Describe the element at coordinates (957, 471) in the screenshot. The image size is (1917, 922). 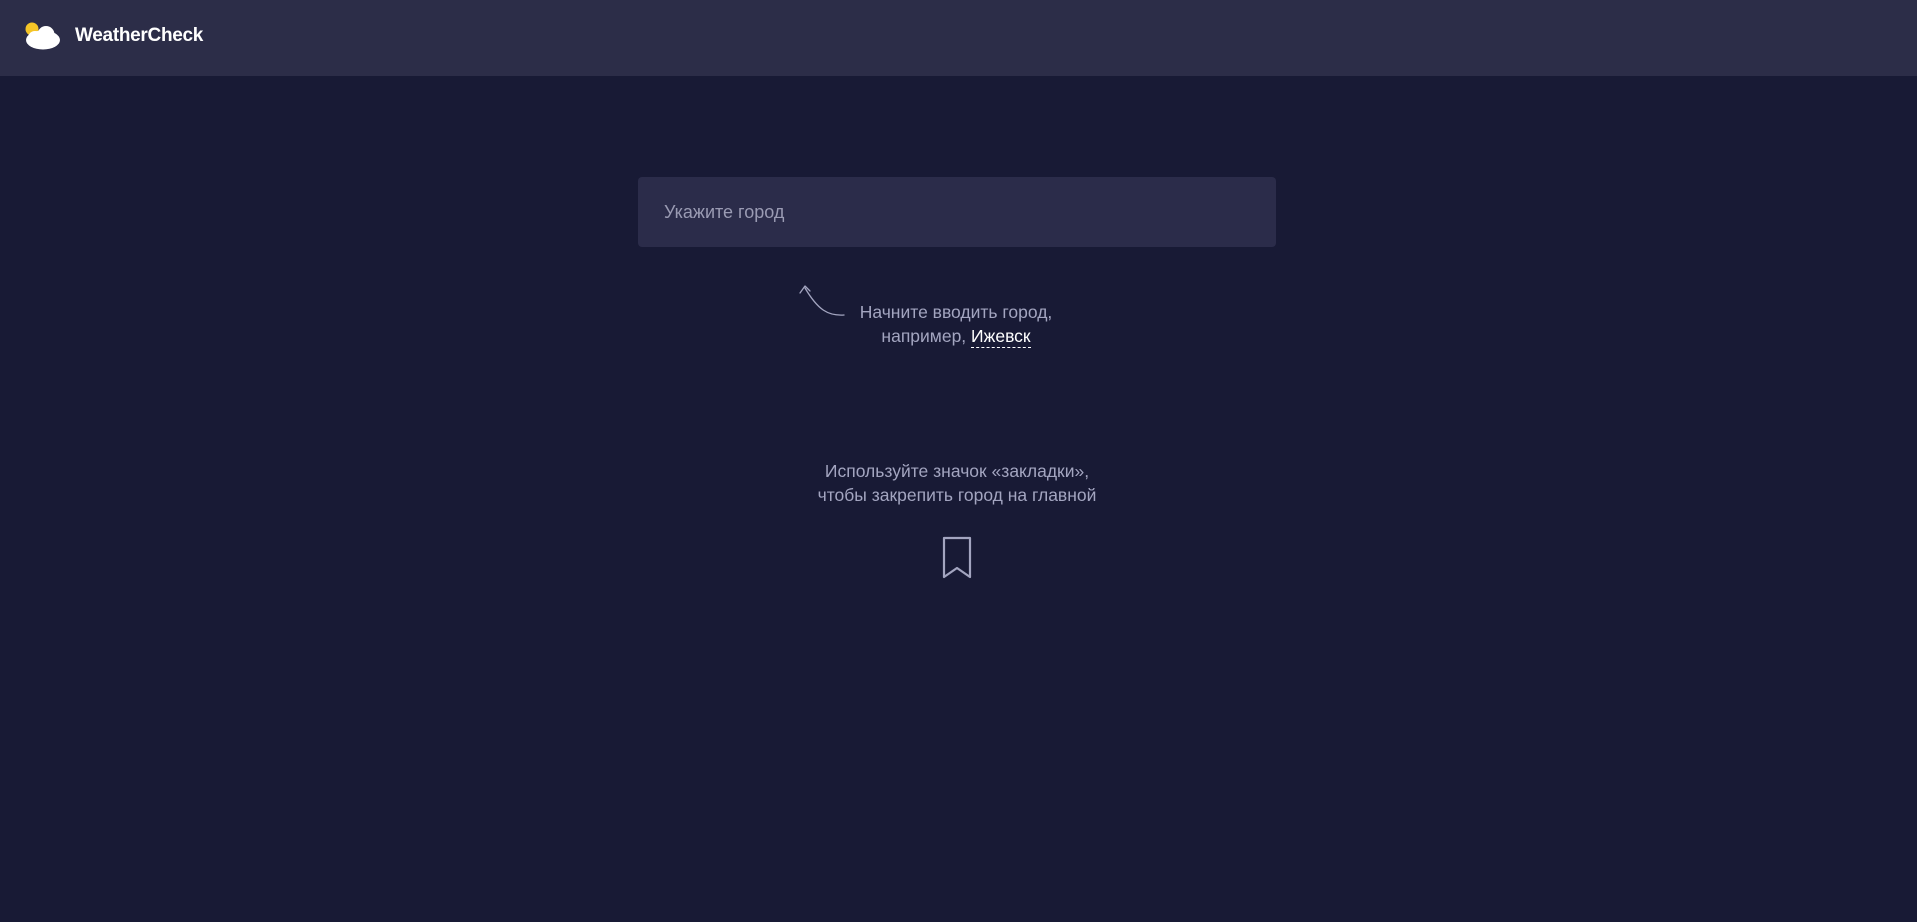
I see `bookmark-hint-line-1: Используйте значок «закладки»,` at that location.